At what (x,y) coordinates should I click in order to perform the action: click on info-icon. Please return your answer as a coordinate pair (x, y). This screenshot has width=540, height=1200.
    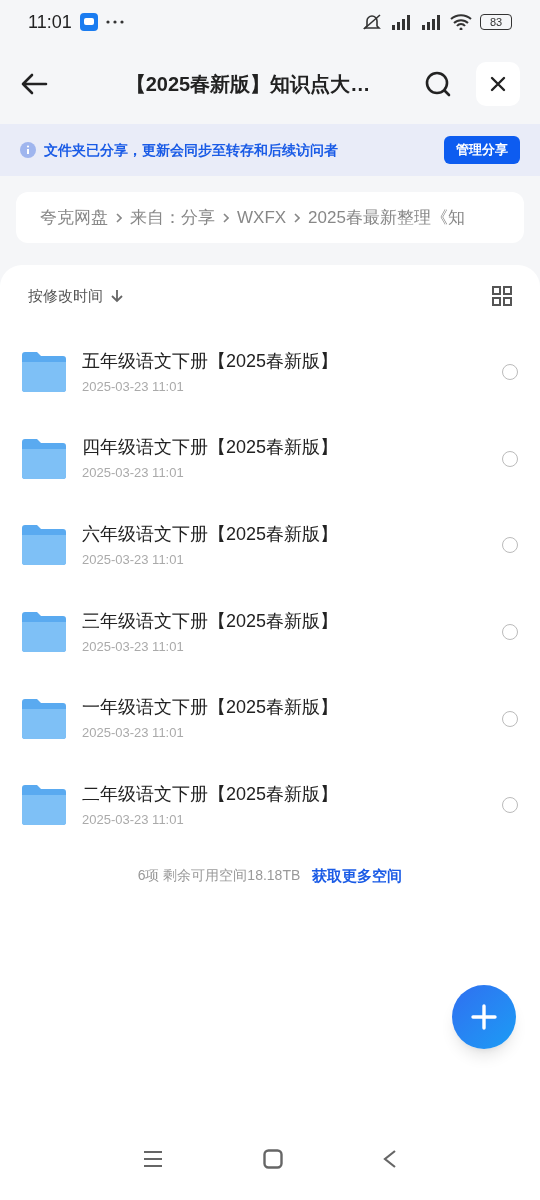
    Looking at the image, I should click on (28, 150).